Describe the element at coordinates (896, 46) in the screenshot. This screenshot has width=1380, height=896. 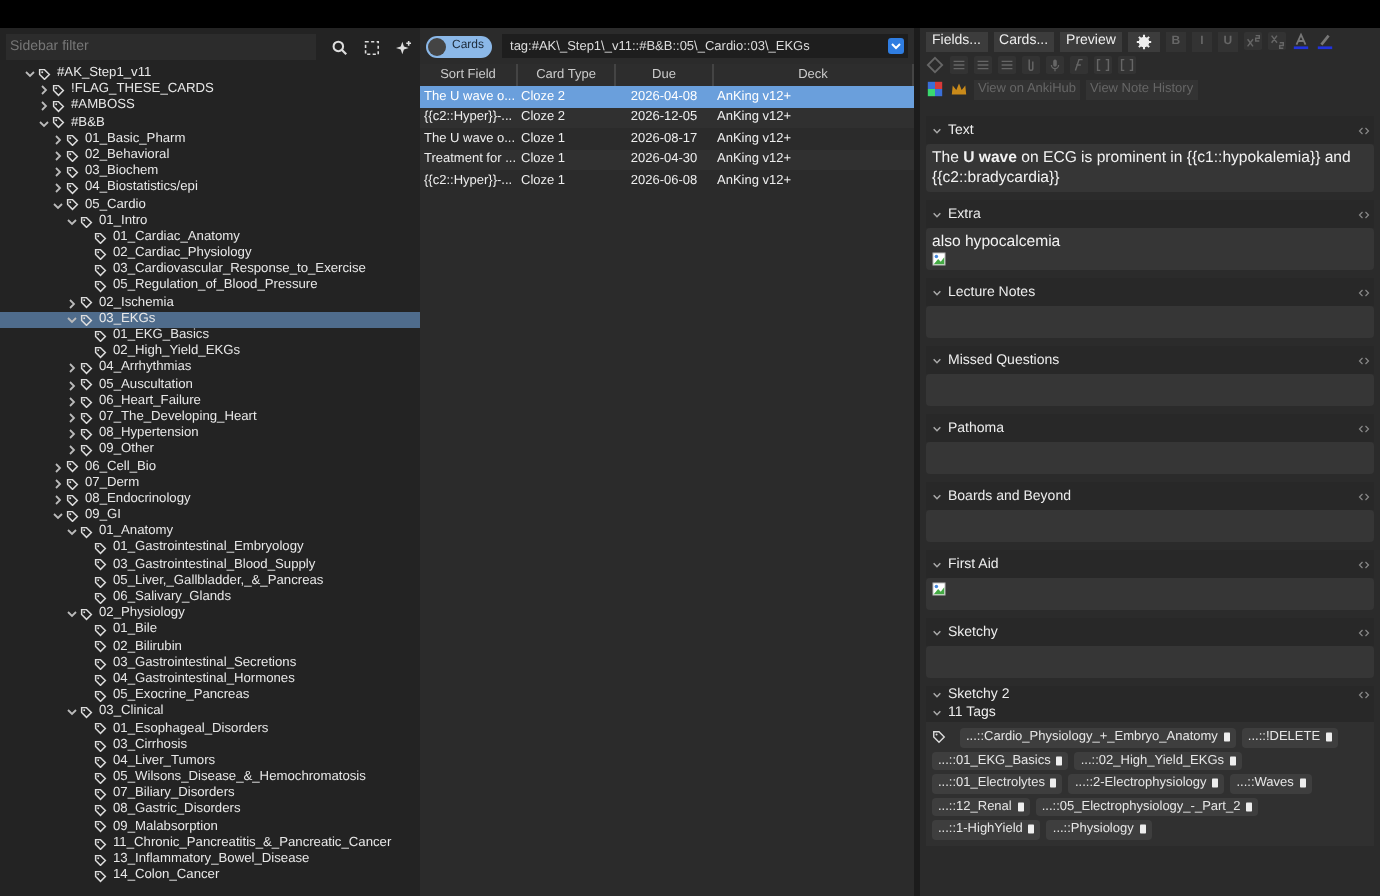
I see `dropdown-icon` at that location.